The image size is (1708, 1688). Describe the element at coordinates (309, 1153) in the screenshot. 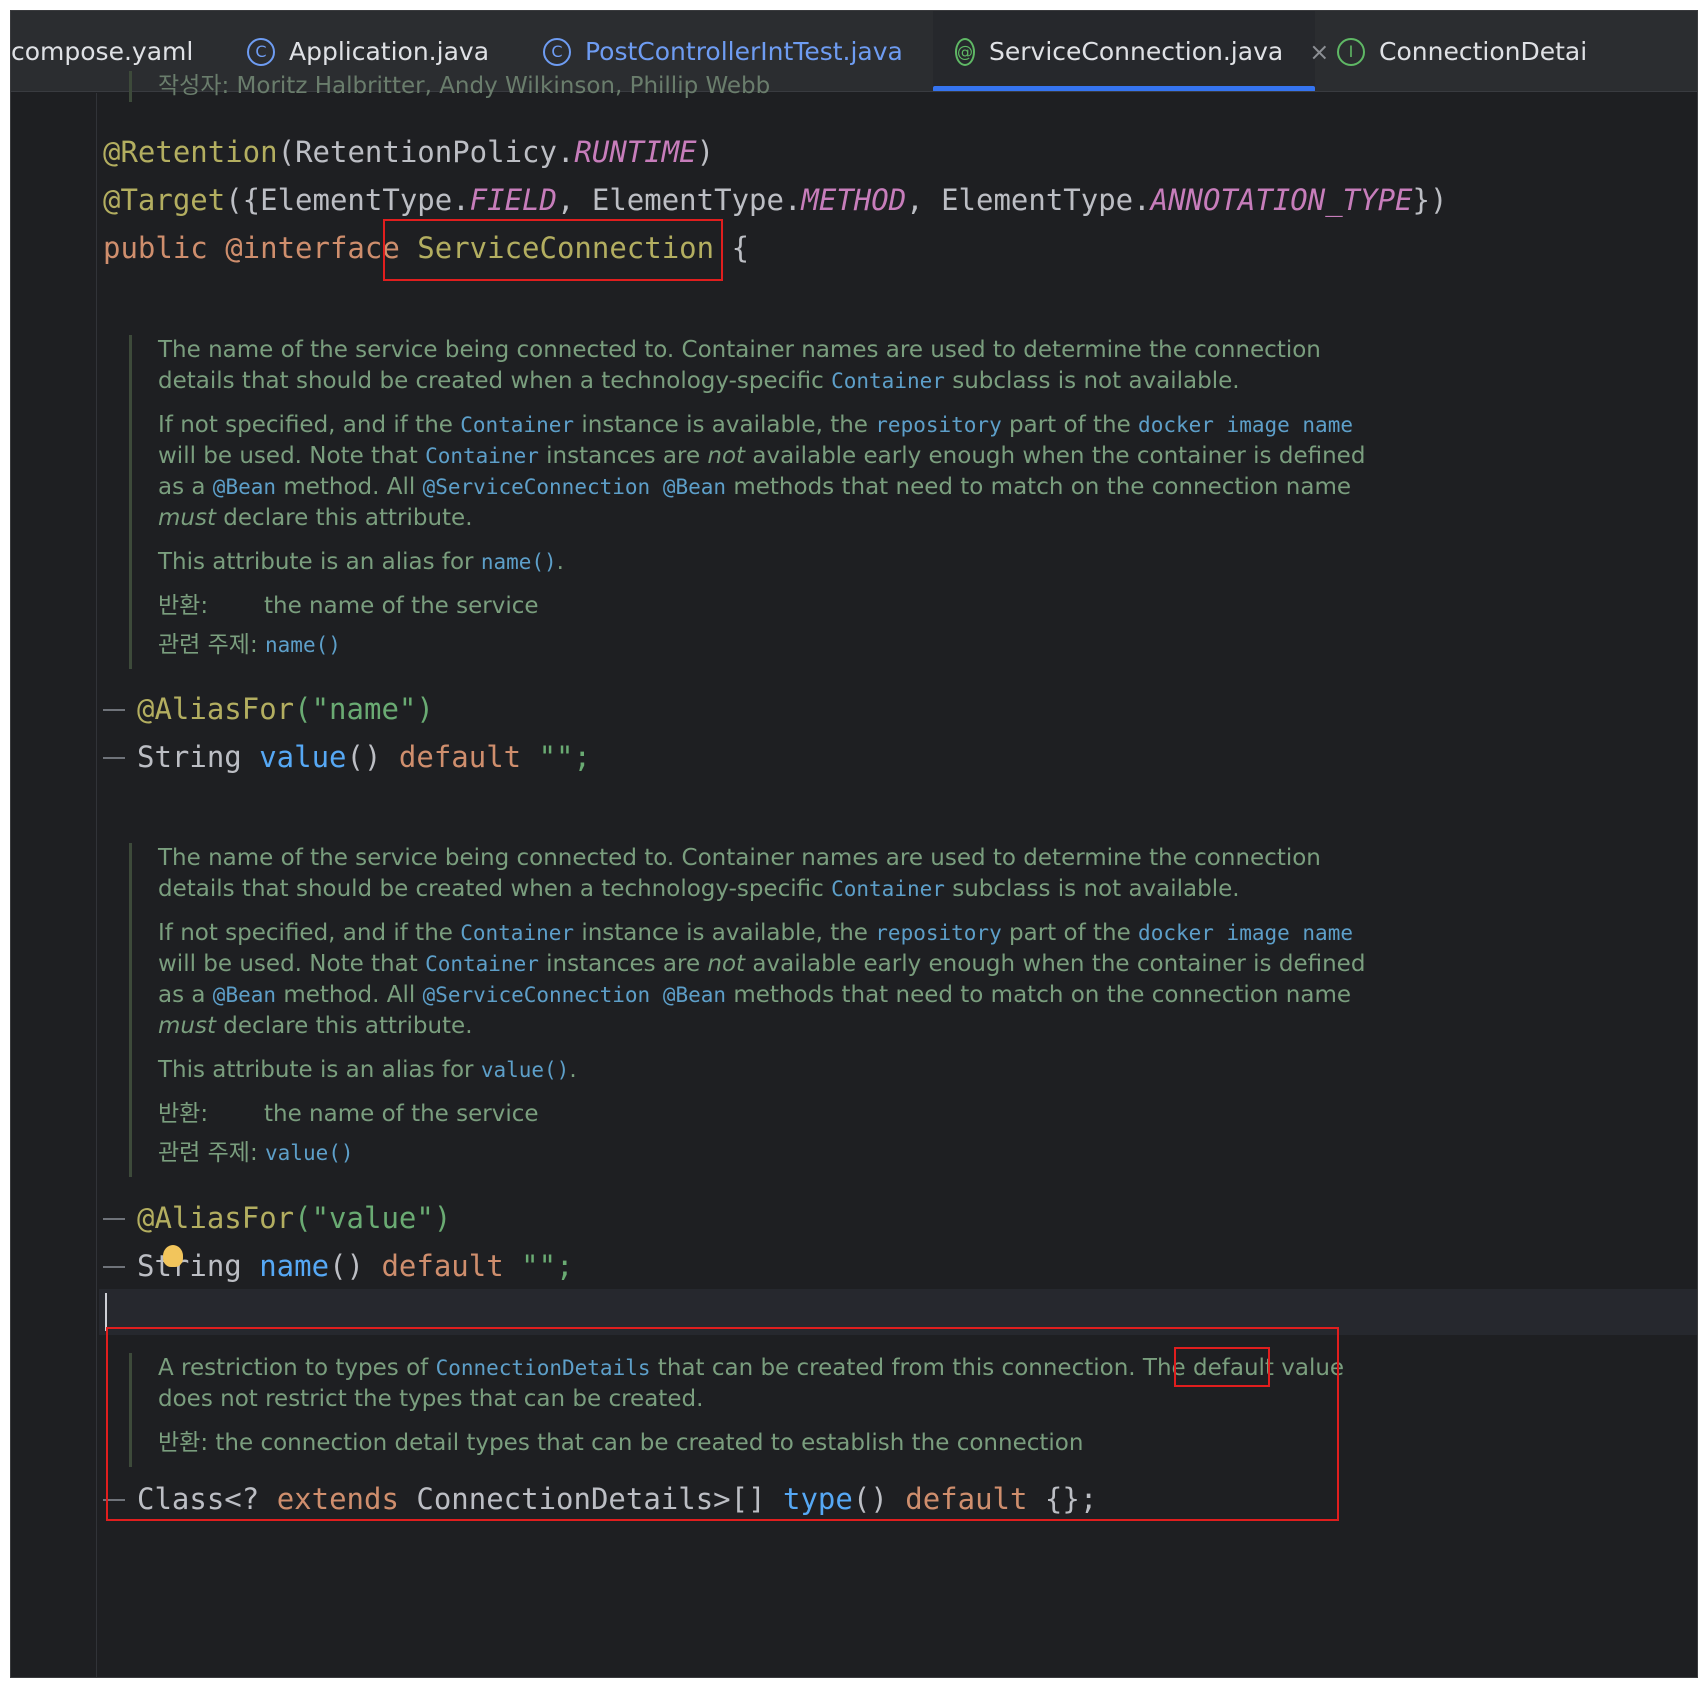

I see `link-see-value: value()` at that location.